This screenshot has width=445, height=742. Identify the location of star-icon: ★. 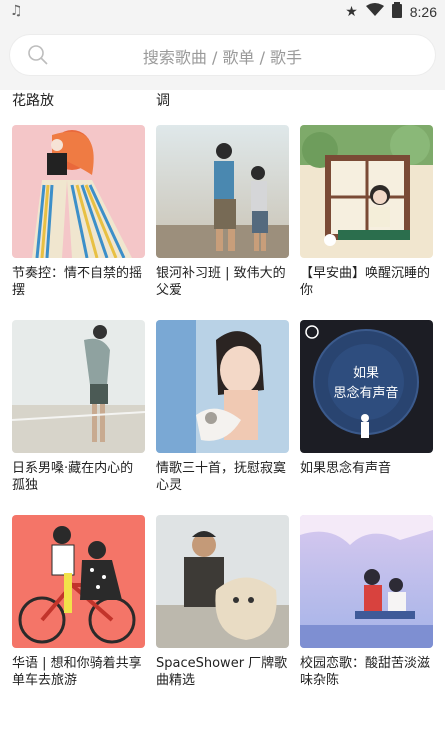
(351, 12).